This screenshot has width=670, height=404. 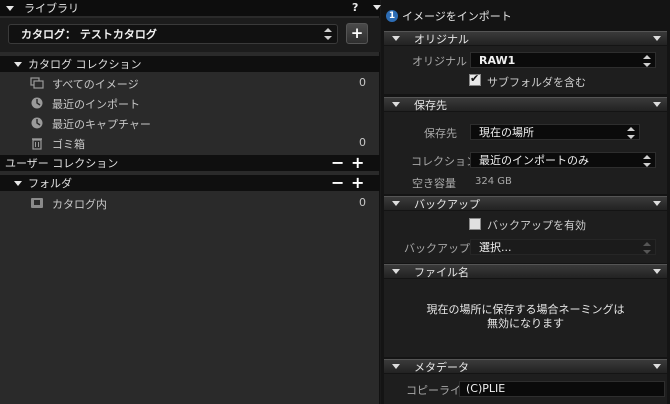 What do you see at coordinates (190, 103) in the screenshot?
I see `catalog-item-recent-import: 最近のインポート` at bounding box center [190, 103].